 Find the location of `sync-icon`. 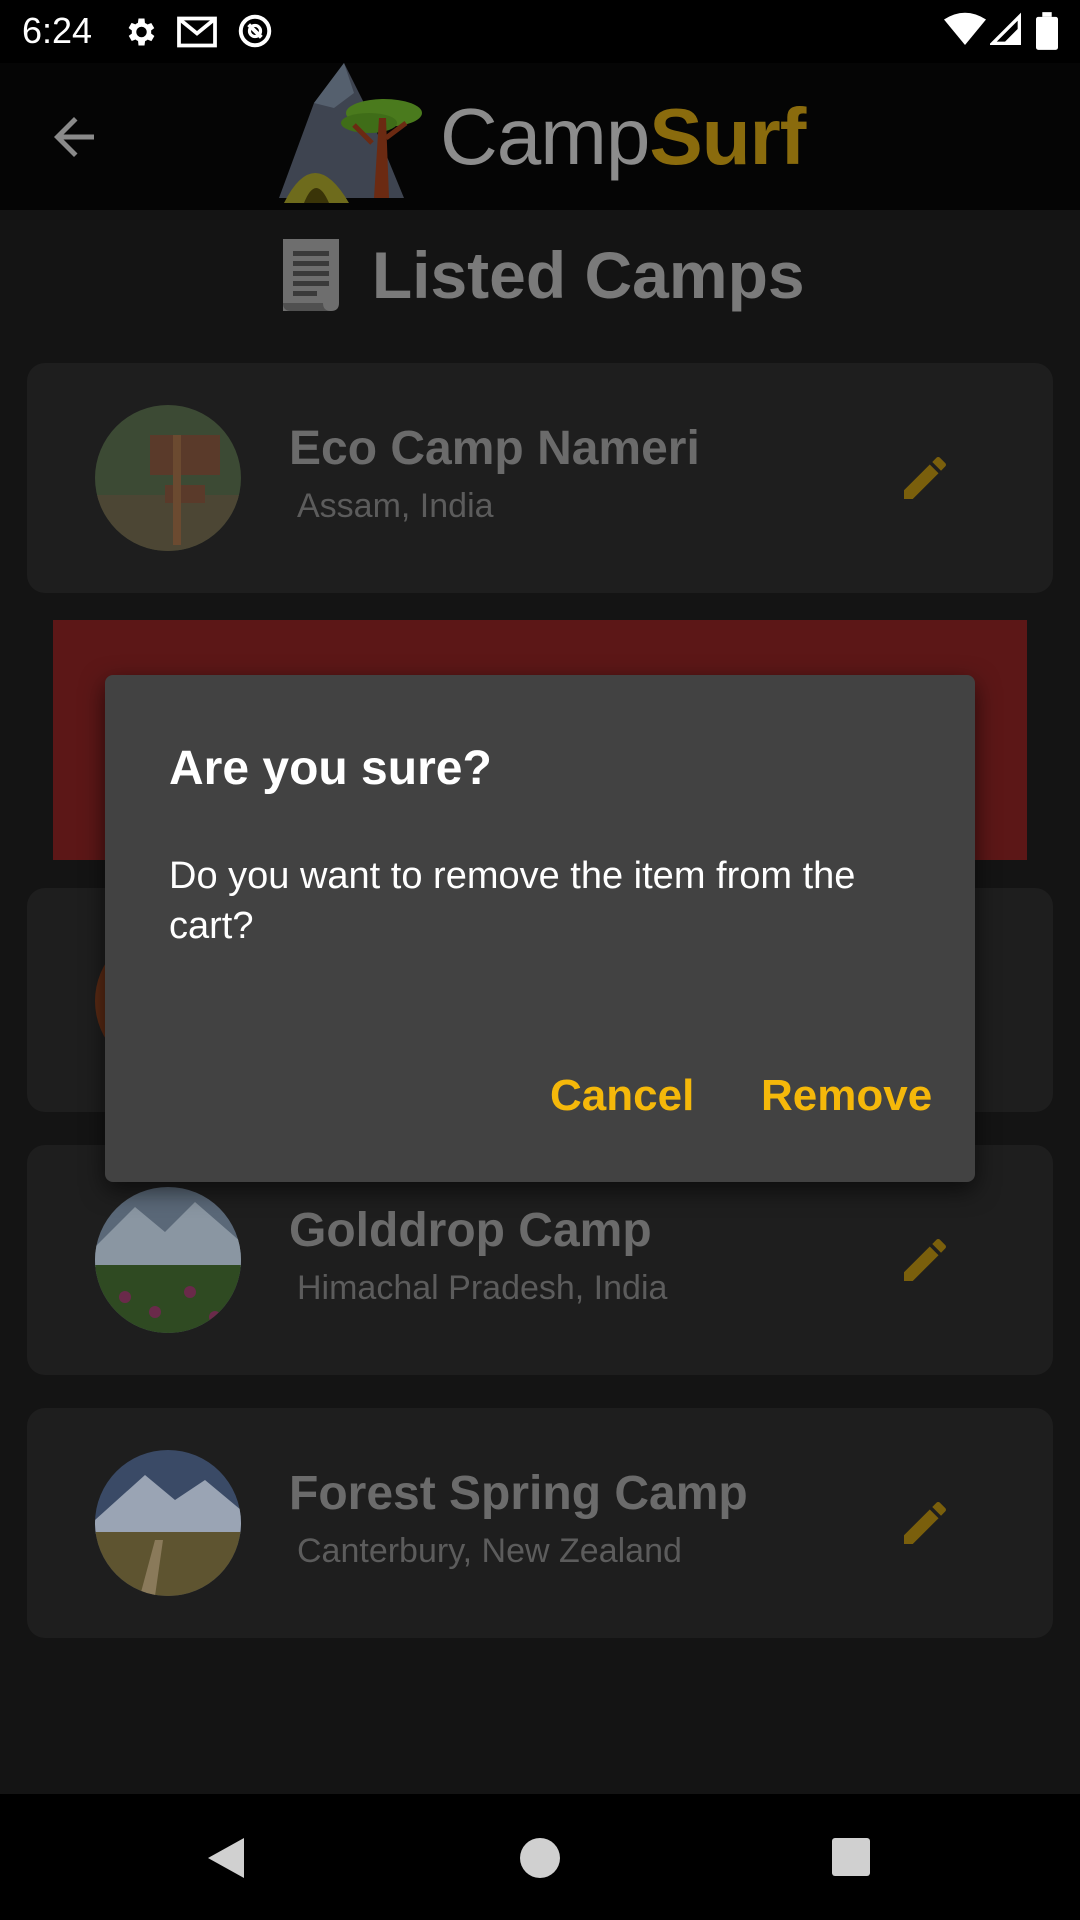

sync-icon is located at coordinates (255, 31).